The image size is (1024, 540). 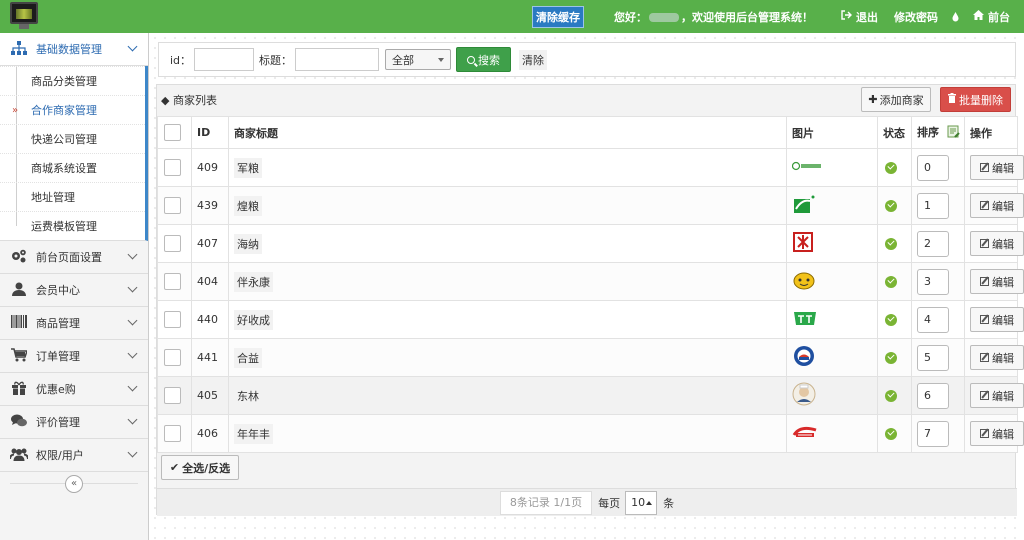 I want to click on page-size-select: 10, so click(x=641, y=502).